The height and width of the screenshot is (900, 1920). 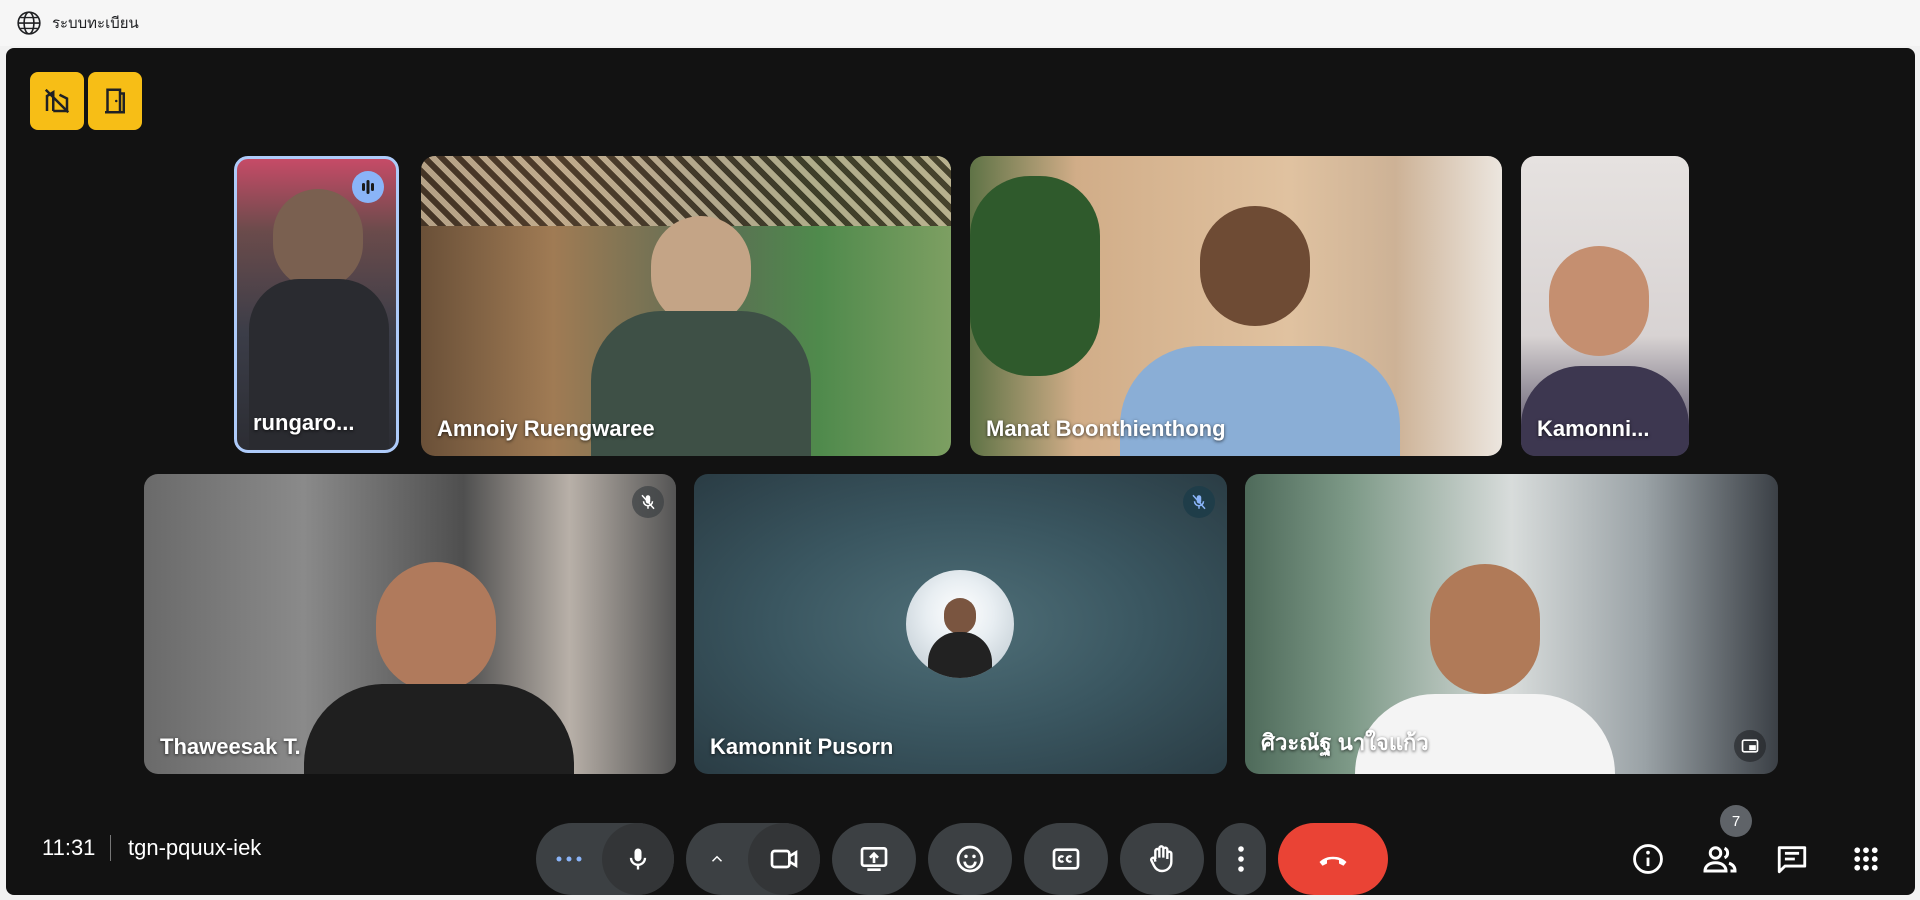 I want to click on audio-control-group, so click(x=605, y=859).